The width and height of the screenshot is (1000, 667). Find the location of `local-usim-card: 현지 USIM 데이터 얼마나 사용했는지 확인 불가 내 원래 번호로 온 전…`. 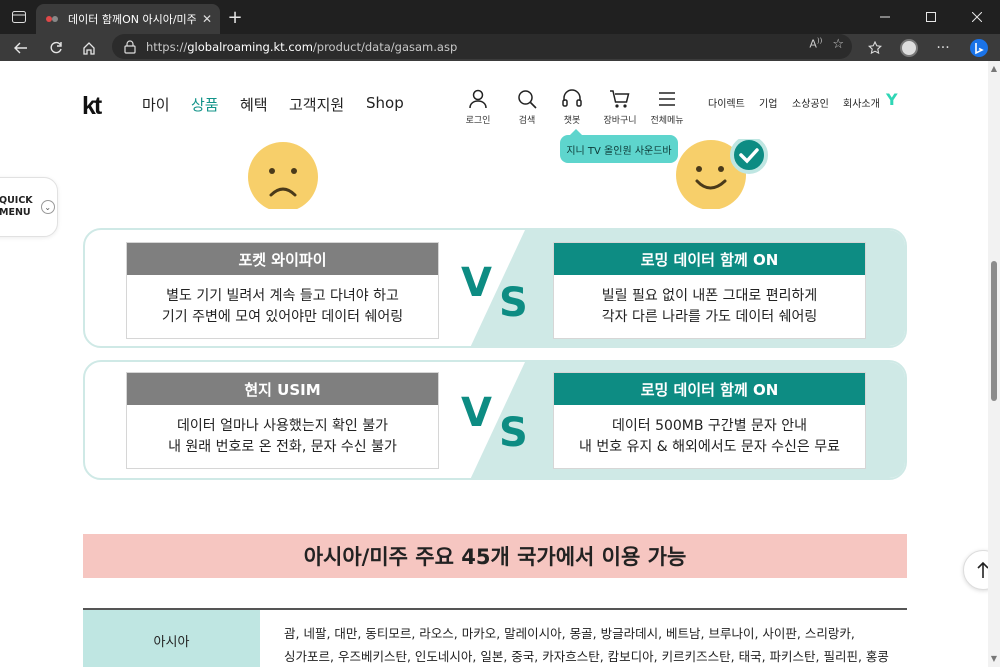

local-usim-card: 현지 USIM 데이터 얼마나 사용했는지 확인 불가 내 원래 번호로 온 전… is located at coordinates (282, 420).